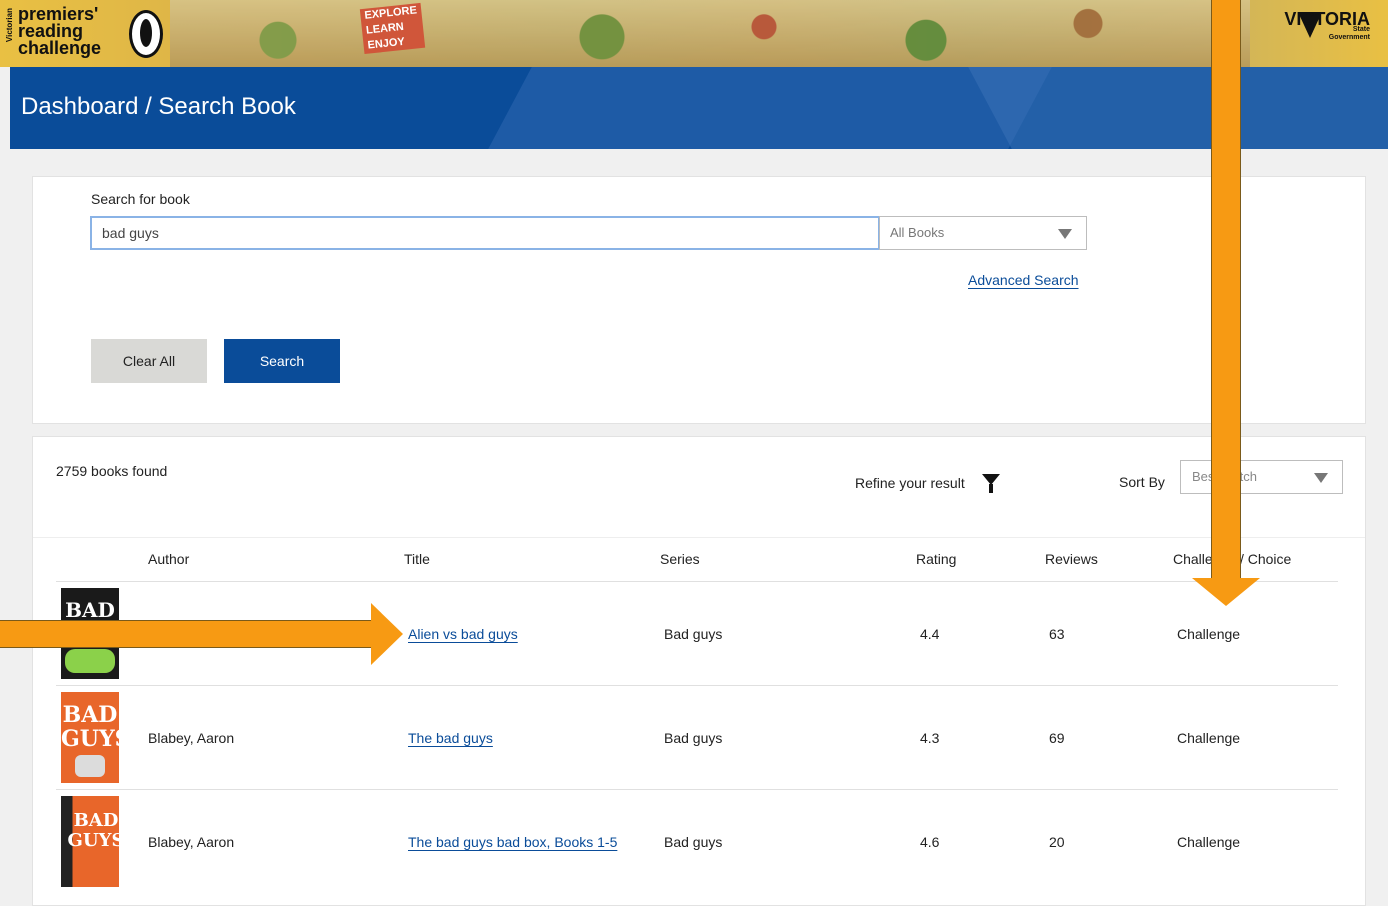 Image resolution: width=1388 pixels, height=906 pixels. Describe the element at coordinates (1023, 280) in the screenshot. I see `advanced-search-link: Advanced Search` at that location.